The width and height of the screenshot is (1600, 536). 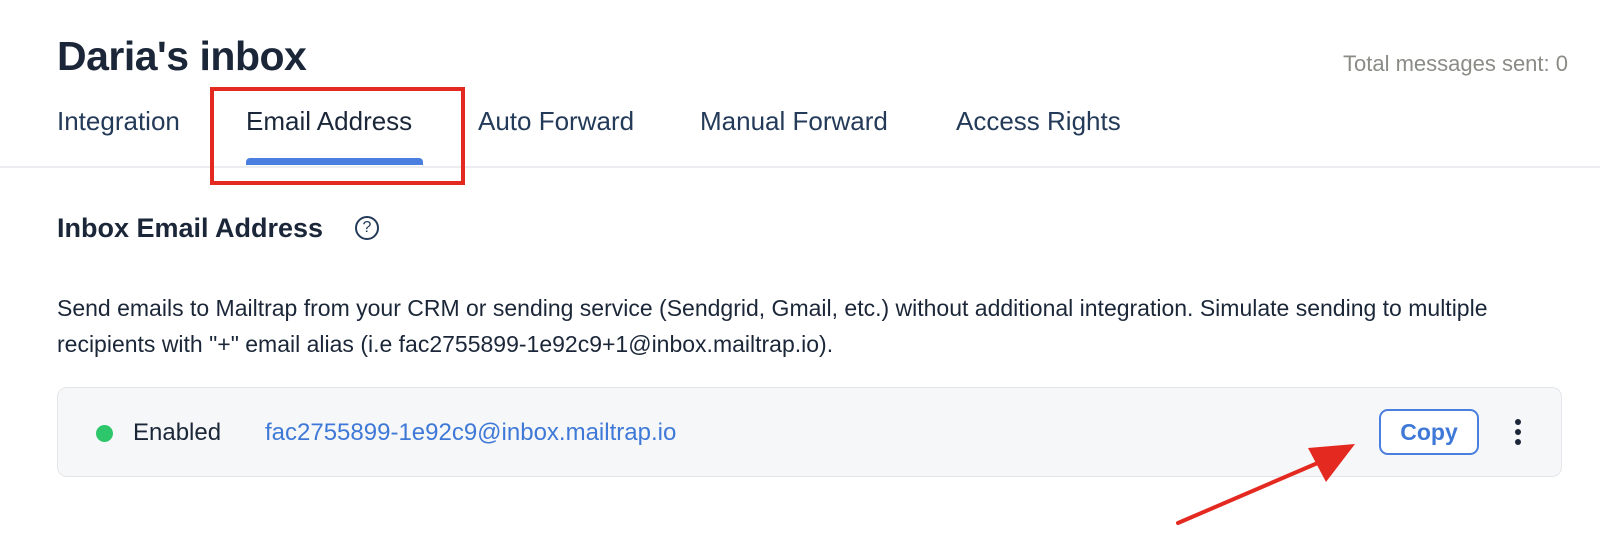 What do you see at coordinates (177, 432) in the screenshot?
I see `status-label: Enabled` at bounding box center [177, 432].